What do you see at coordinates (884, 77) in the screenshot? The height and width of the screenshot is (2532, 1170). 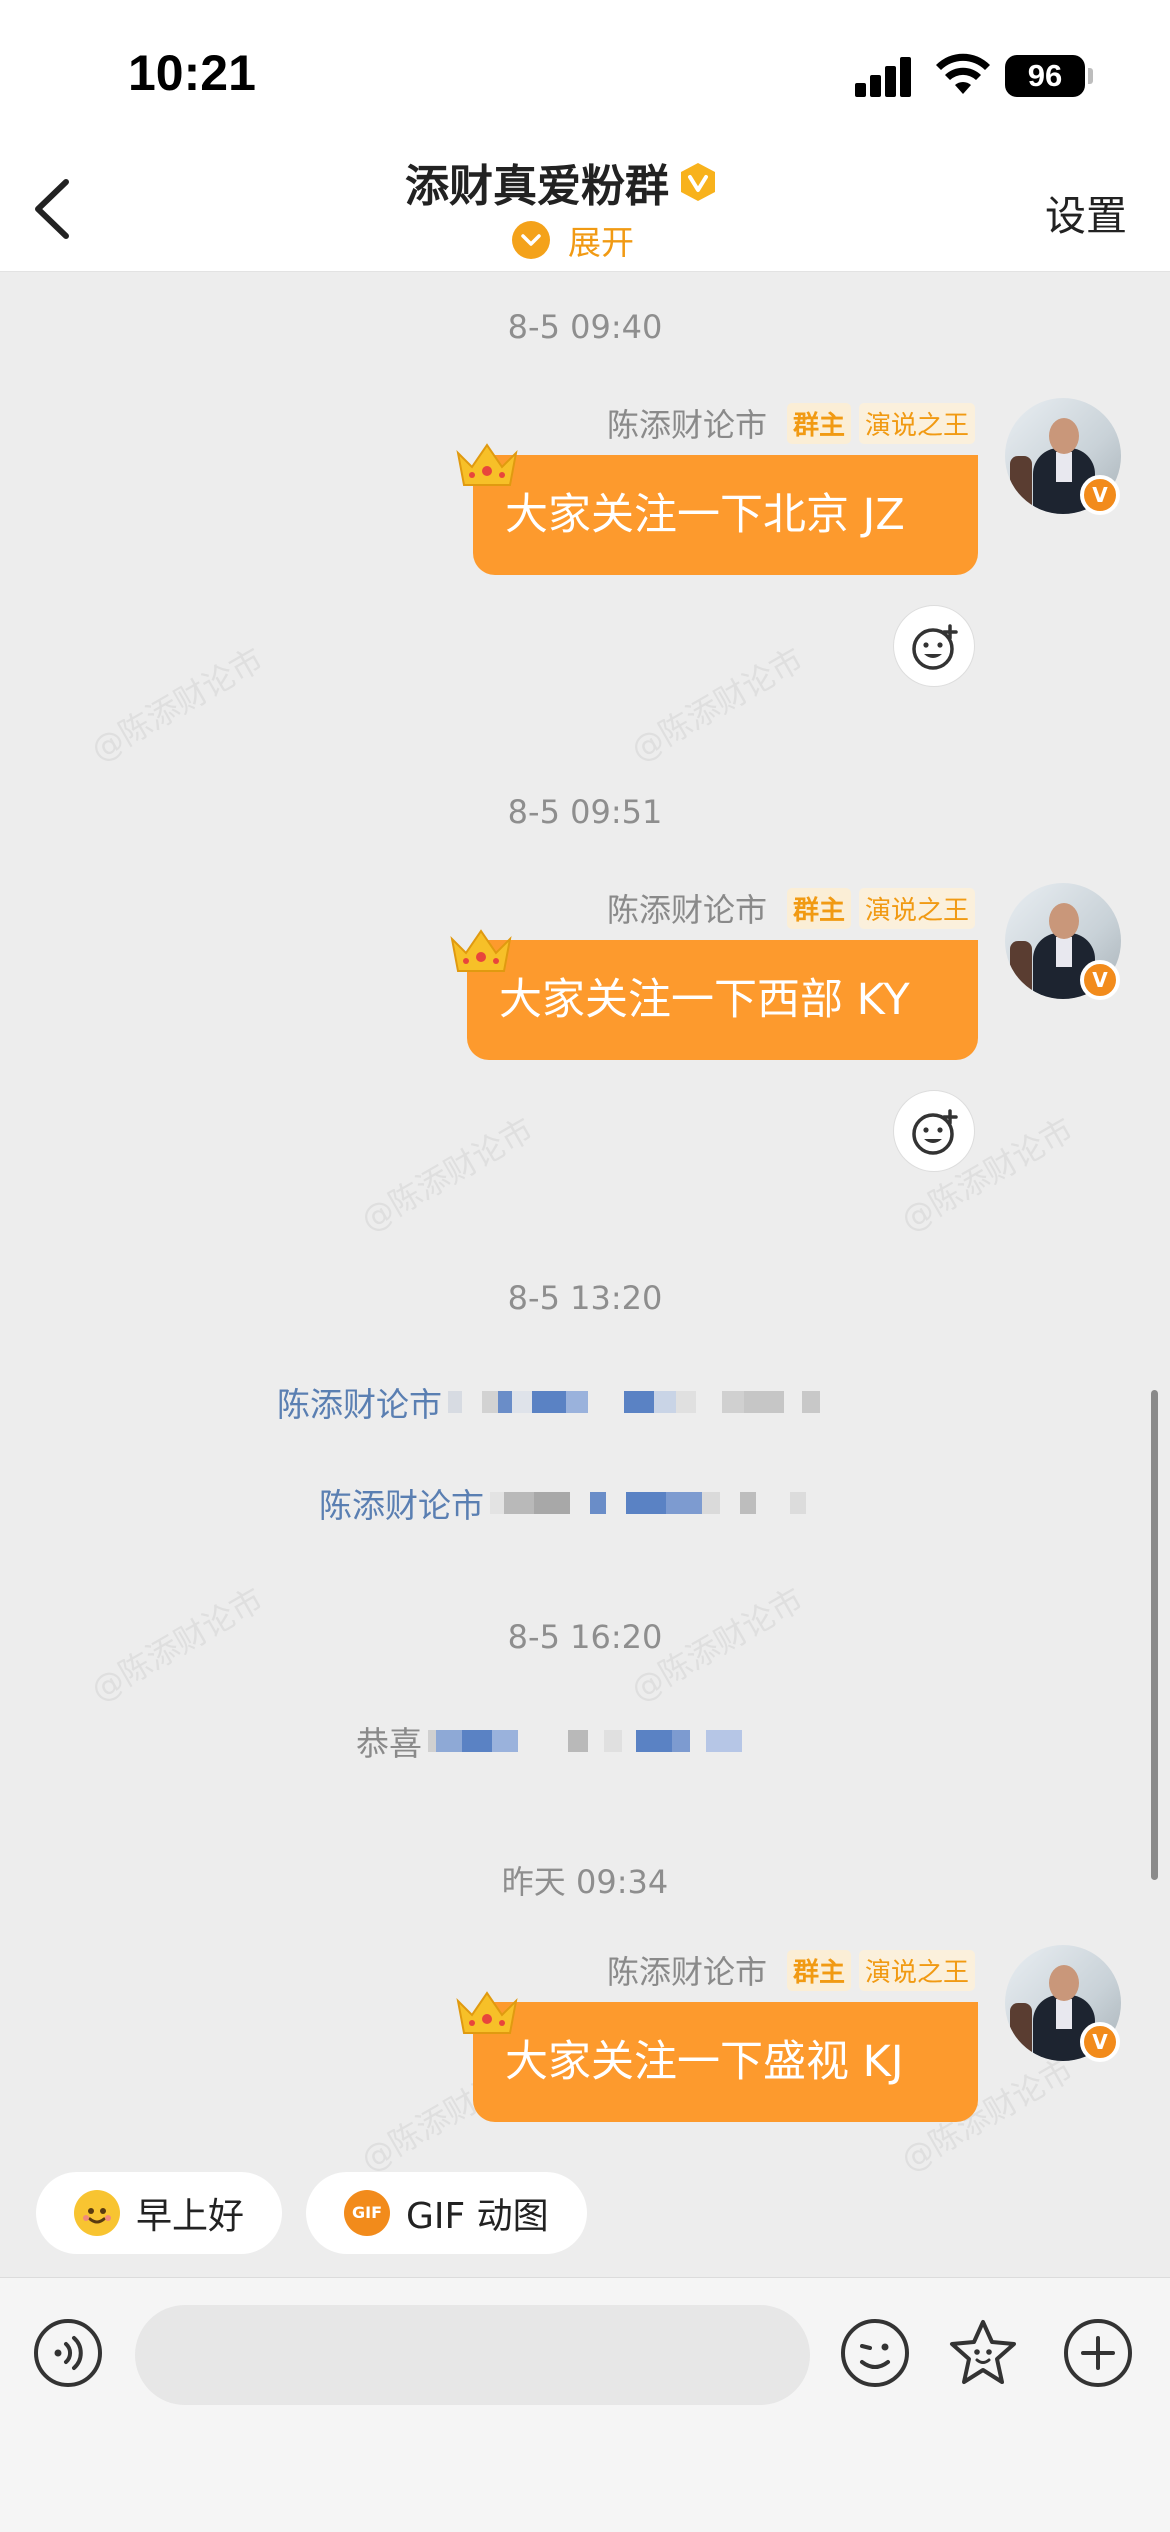 I see `cellular-signal-icon` at bounding box center [884, 77].